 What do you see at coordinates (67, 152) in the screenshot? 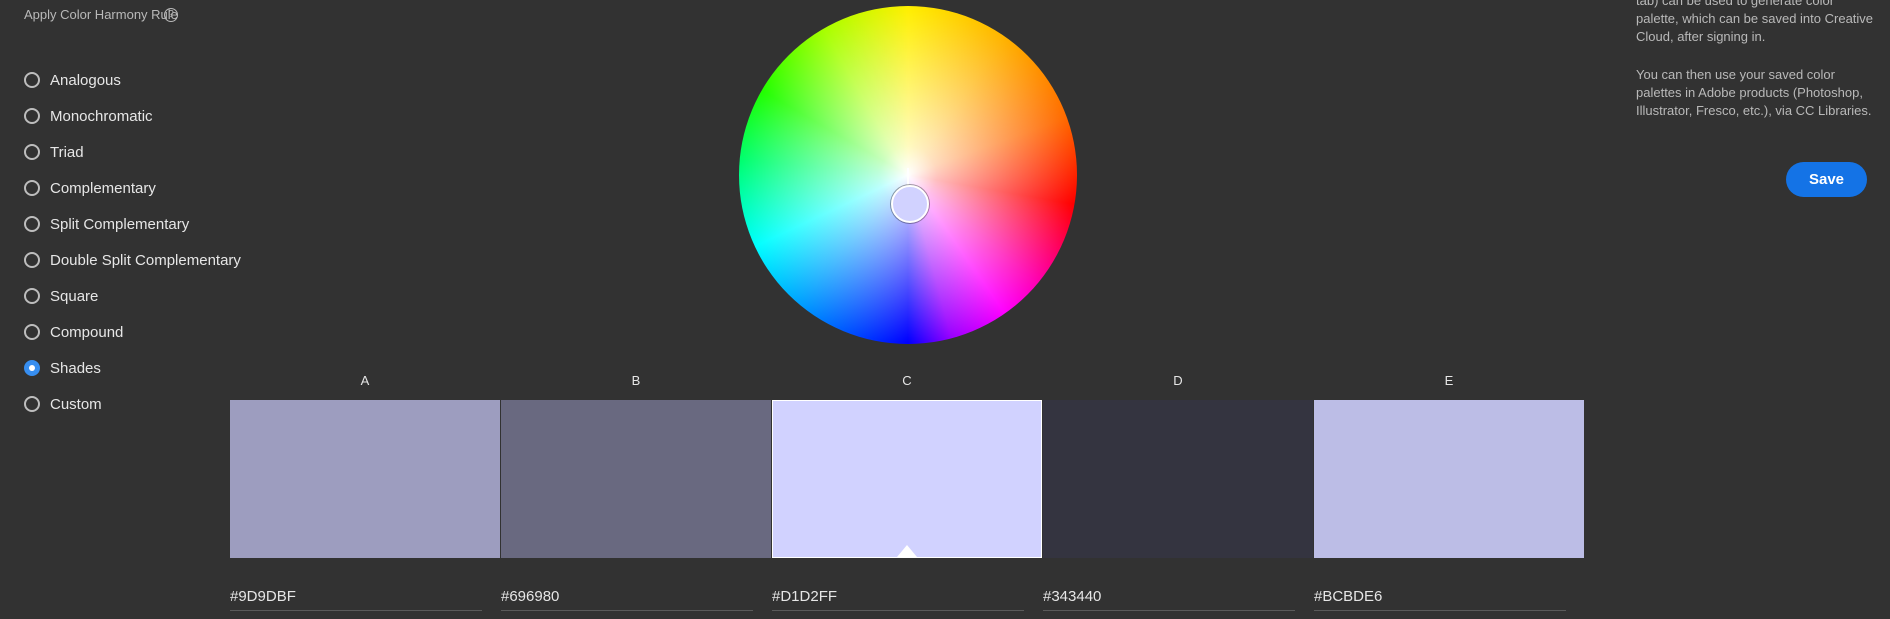
I see `rule-label: Triad` at bounding box center [67, 152].